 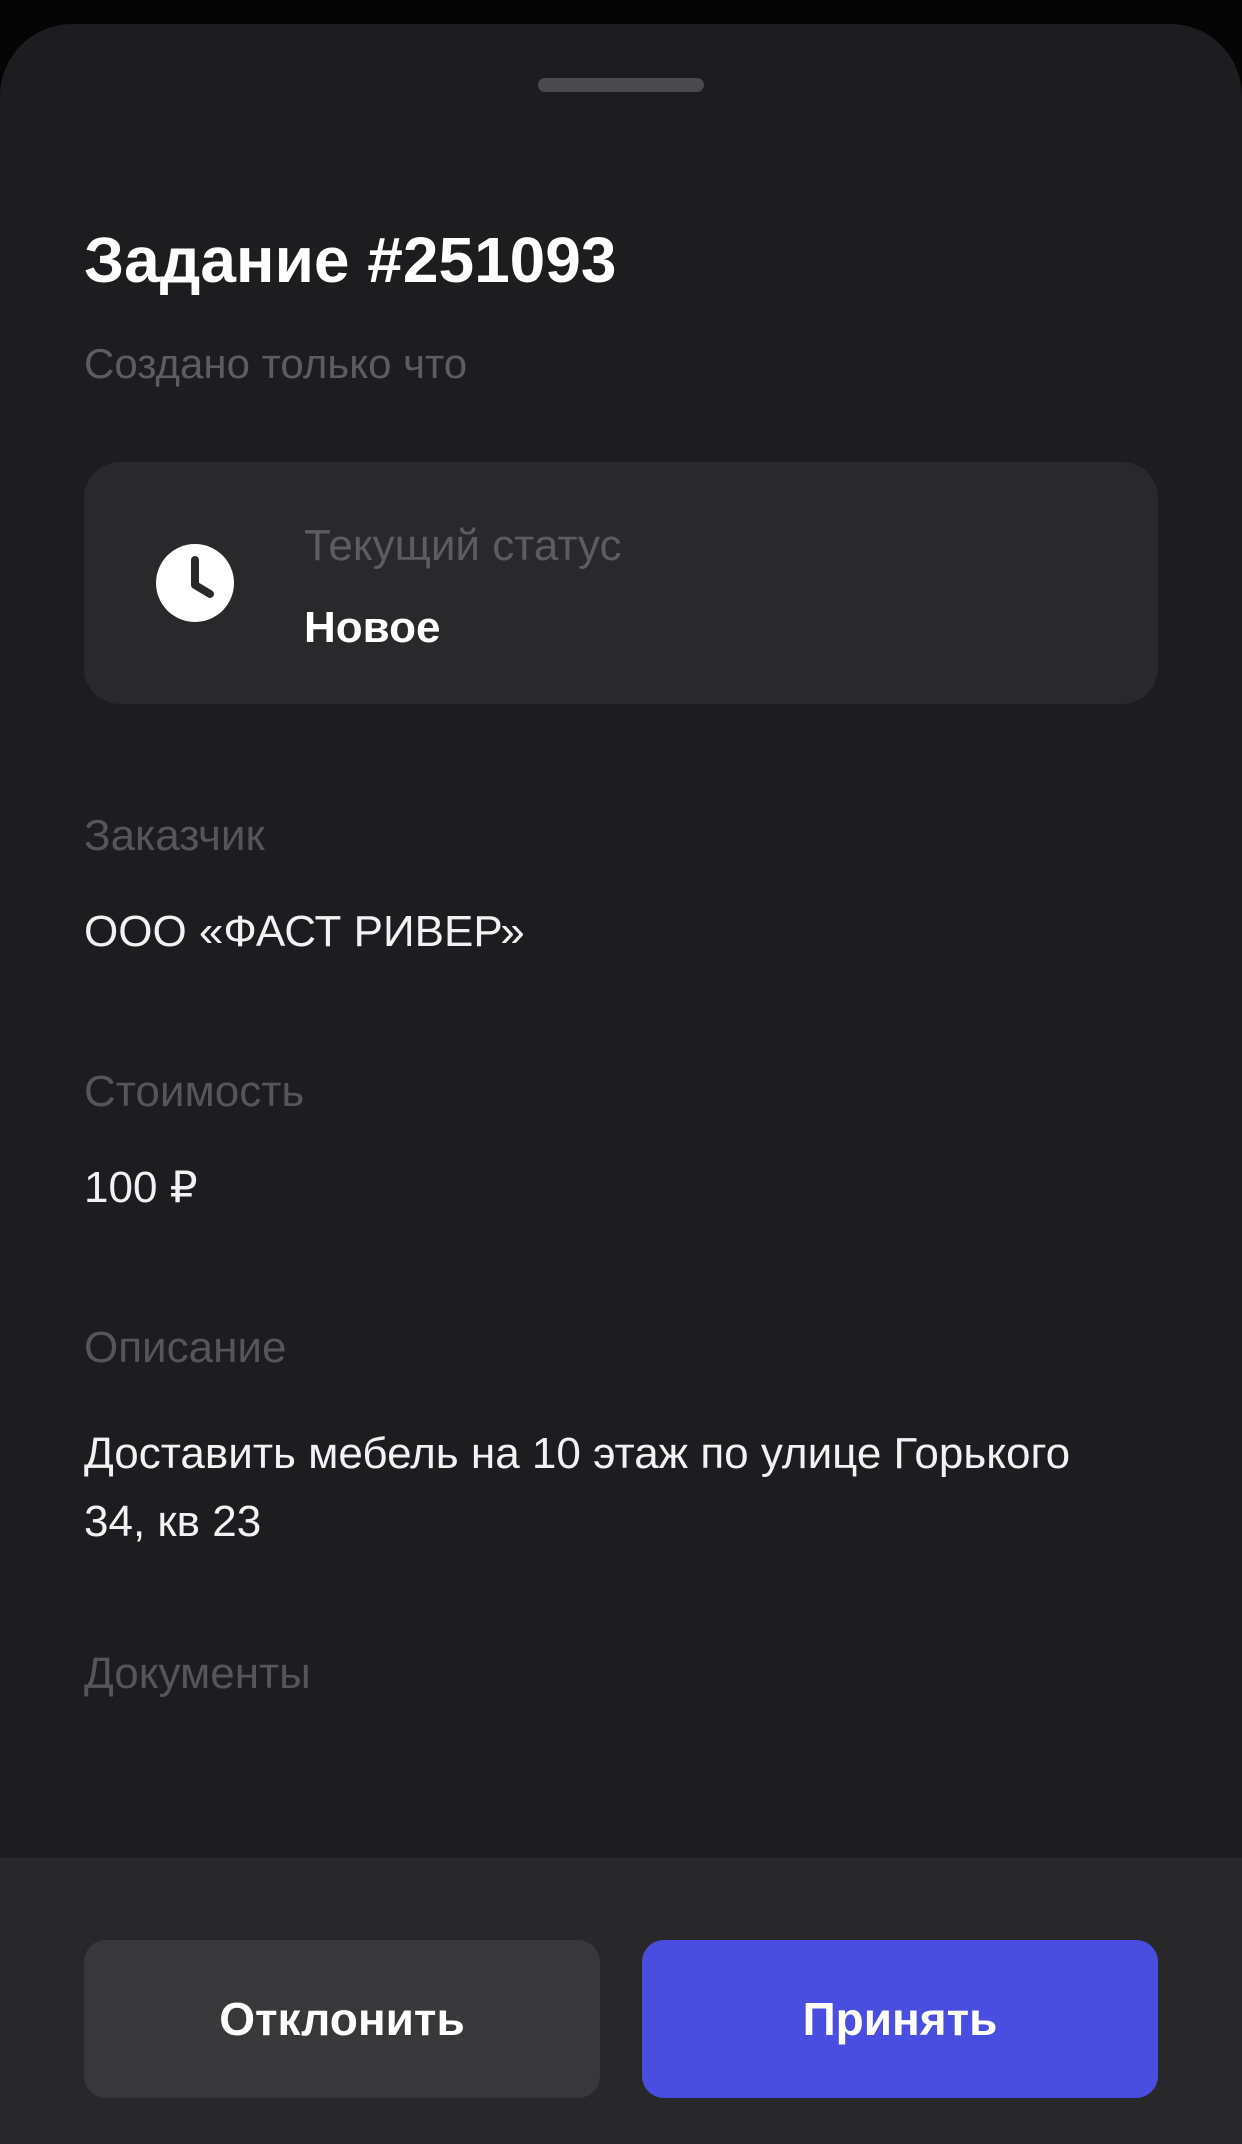 I want to click on accept-button: Принять, so click(x=900, y=2019).